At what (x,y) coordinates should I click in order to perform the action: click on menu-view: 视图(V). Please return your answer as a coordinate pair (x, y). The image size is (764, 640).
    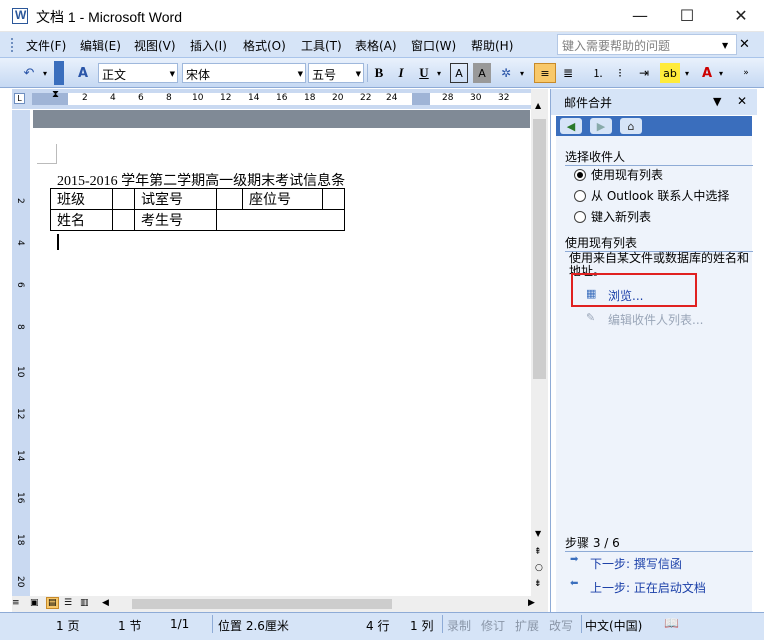
    Looking at the image, I should click on (155, 45).